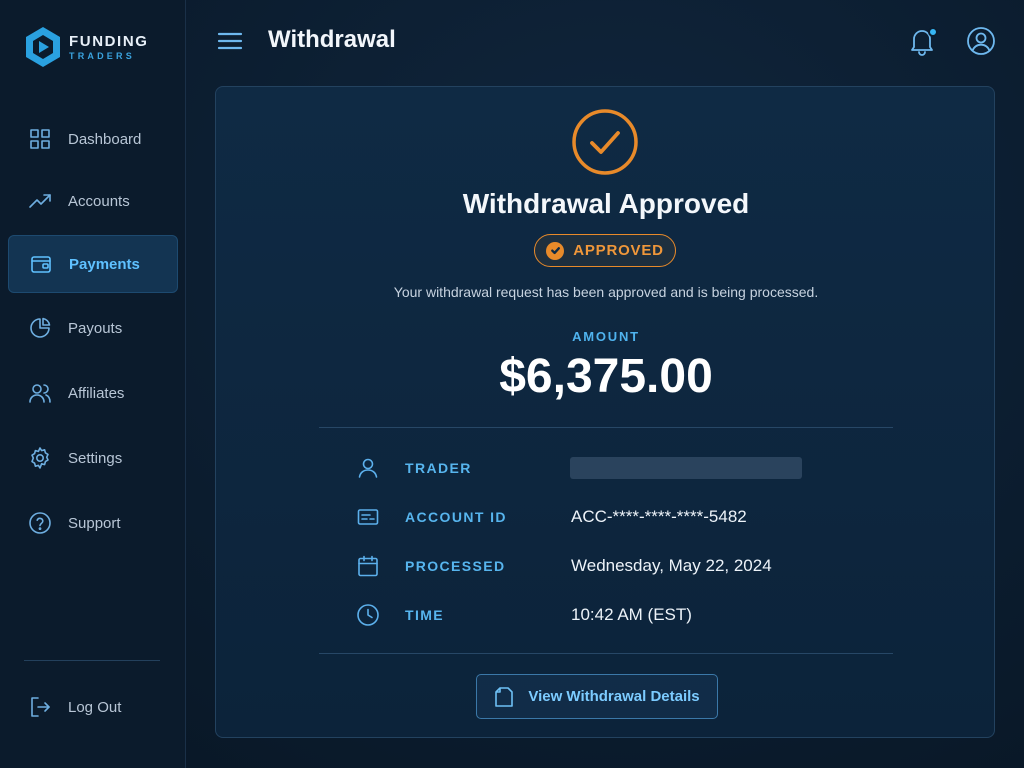 This screenshot has height=768, width=1024. I want to click on status-badge-label: APPROVED, so click(618, 250).